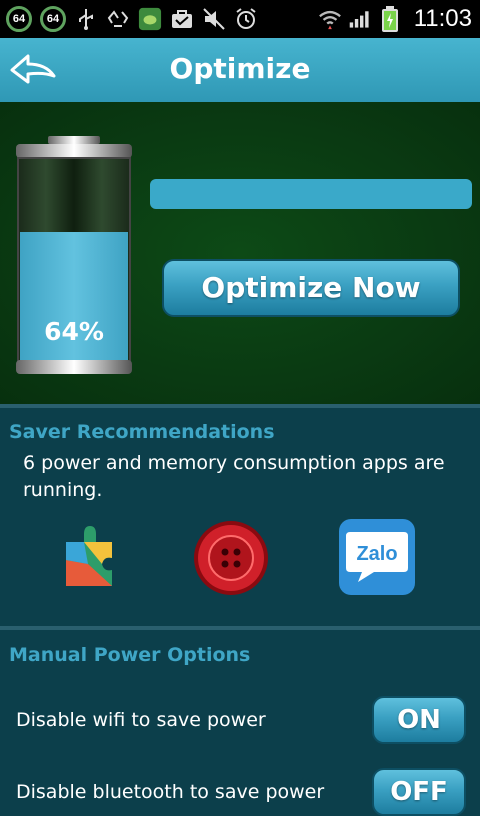  I want to click on status-bar: 64 64 11:03, so click(240, 19).